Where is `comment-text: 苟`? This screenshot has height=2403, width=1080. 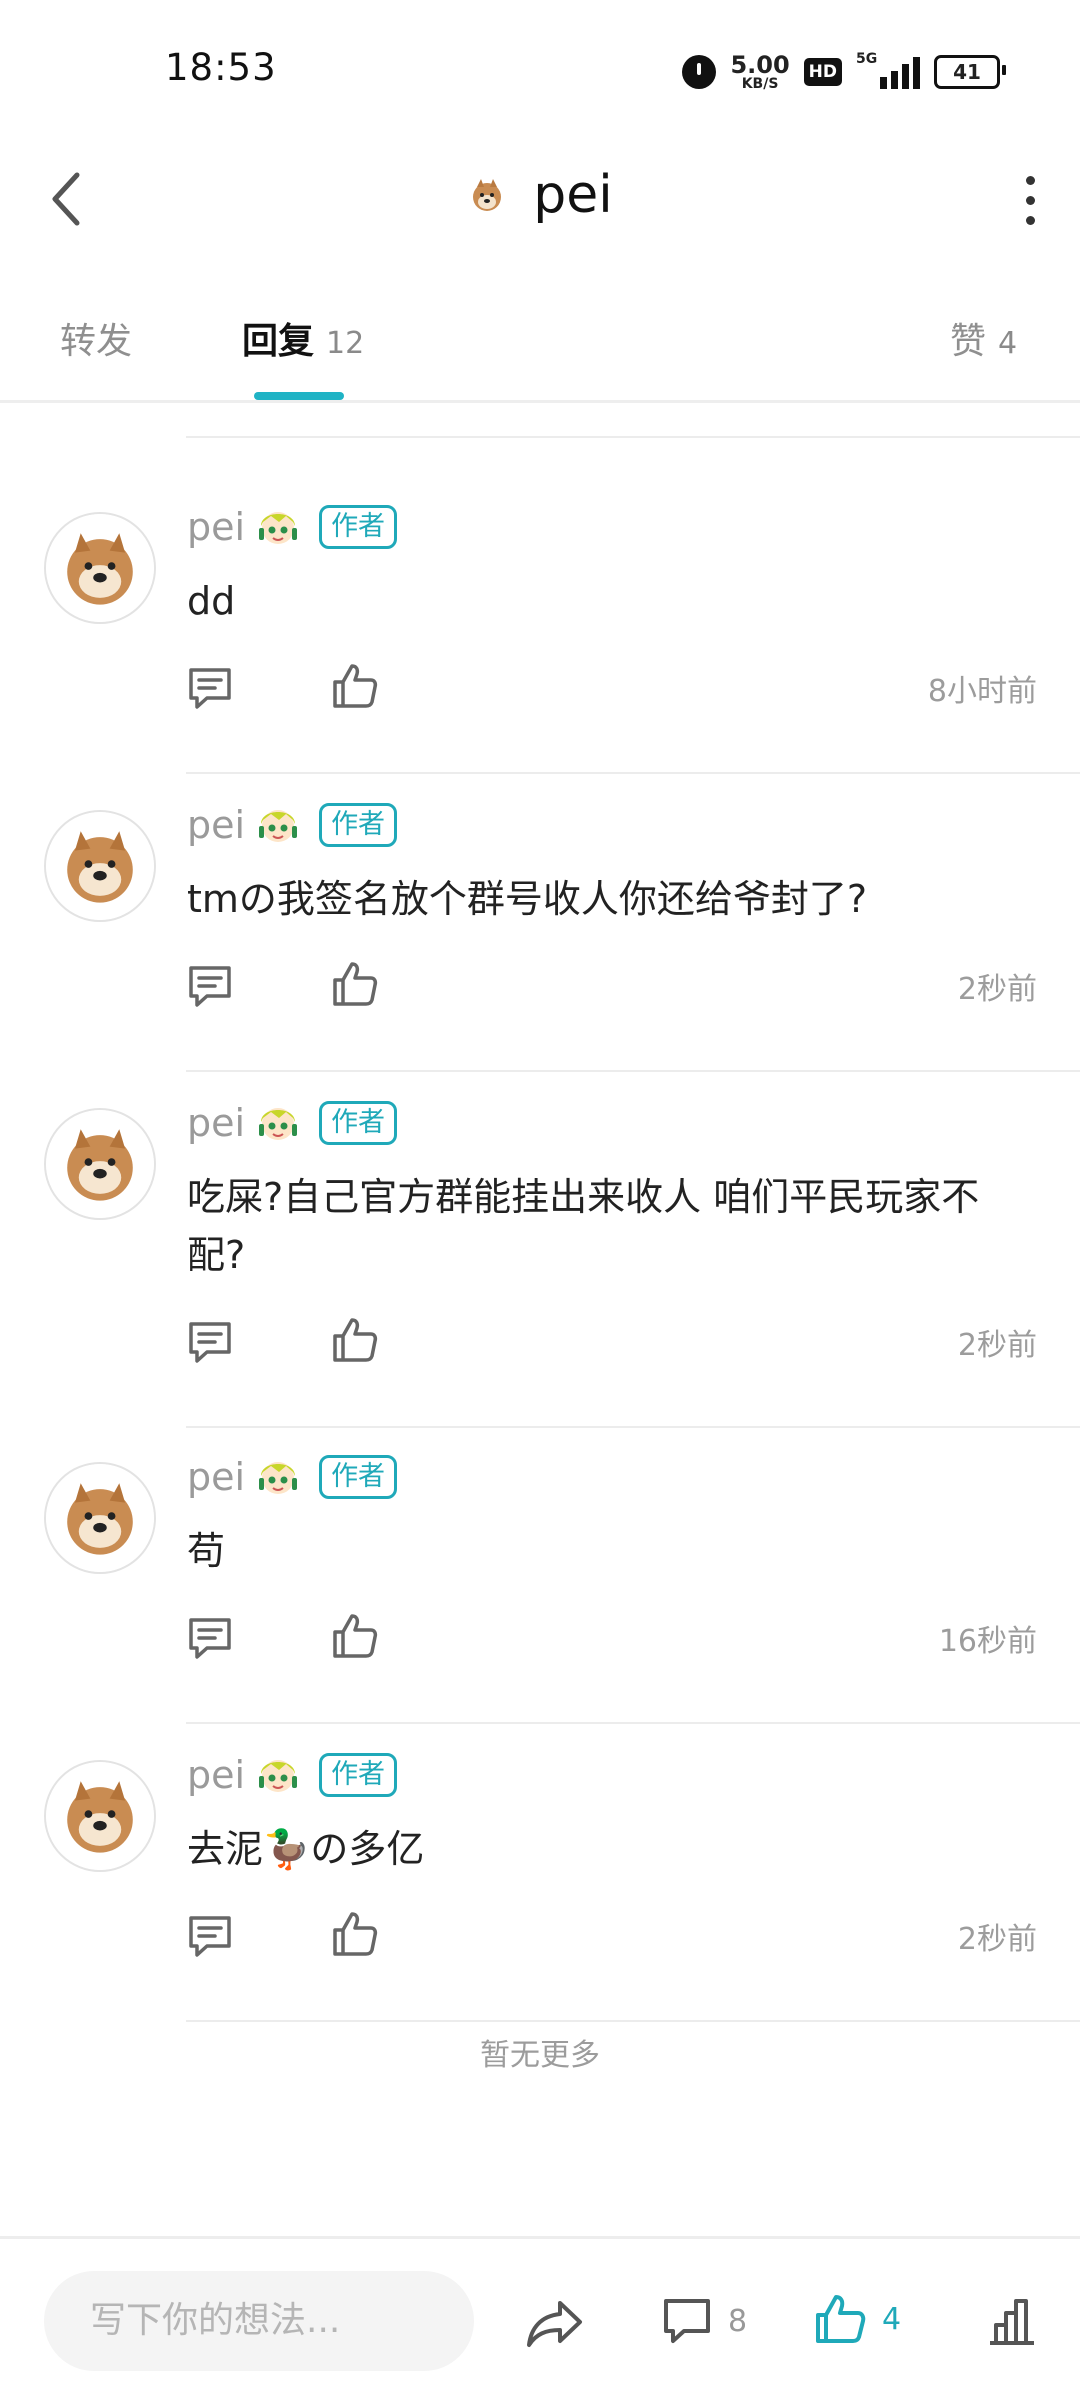 comment-text: 苟 is located at coordinates (206, 1551).